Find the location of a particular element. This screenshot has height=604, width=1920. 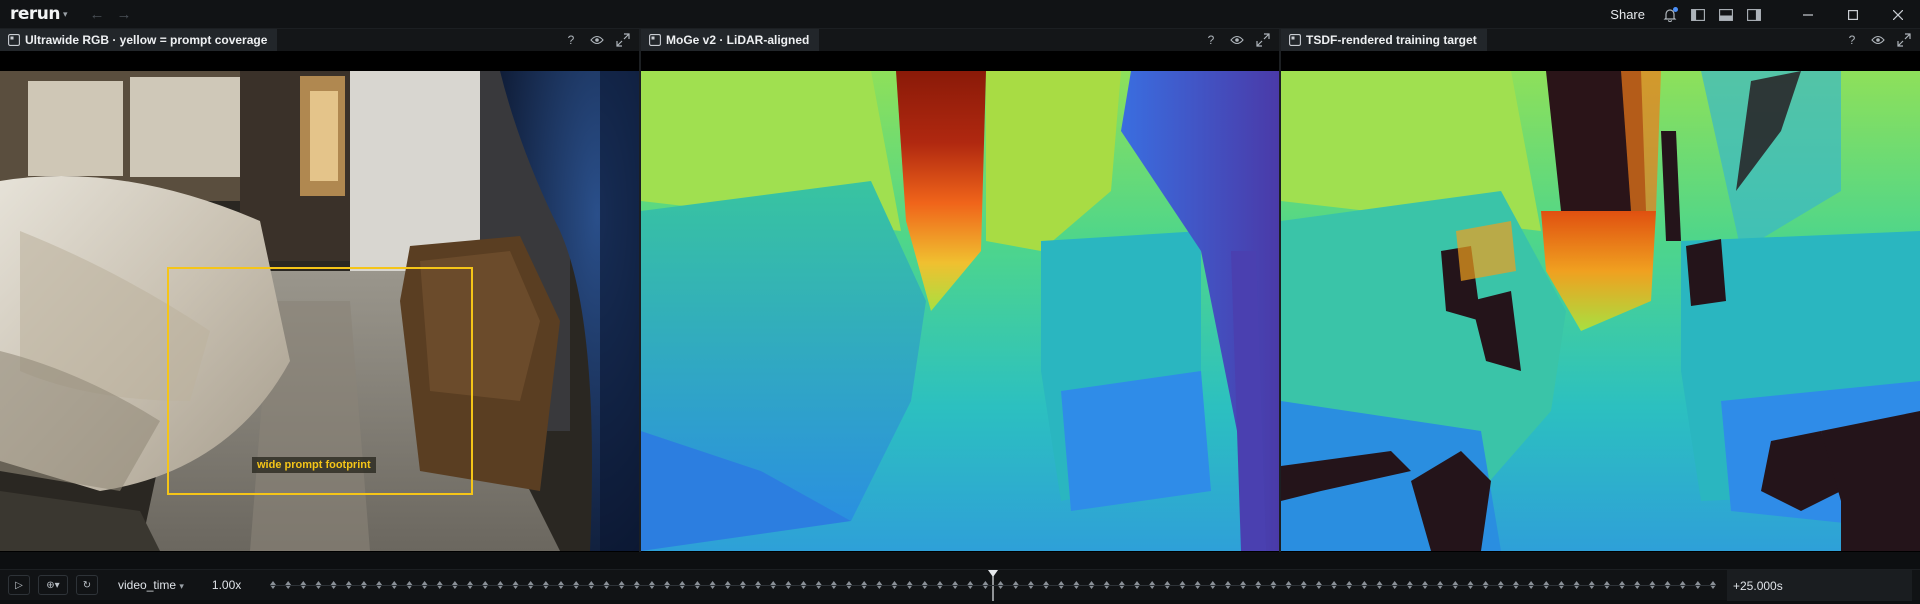

toggle-left-panel-icon is located at coordinates (1698, 14).